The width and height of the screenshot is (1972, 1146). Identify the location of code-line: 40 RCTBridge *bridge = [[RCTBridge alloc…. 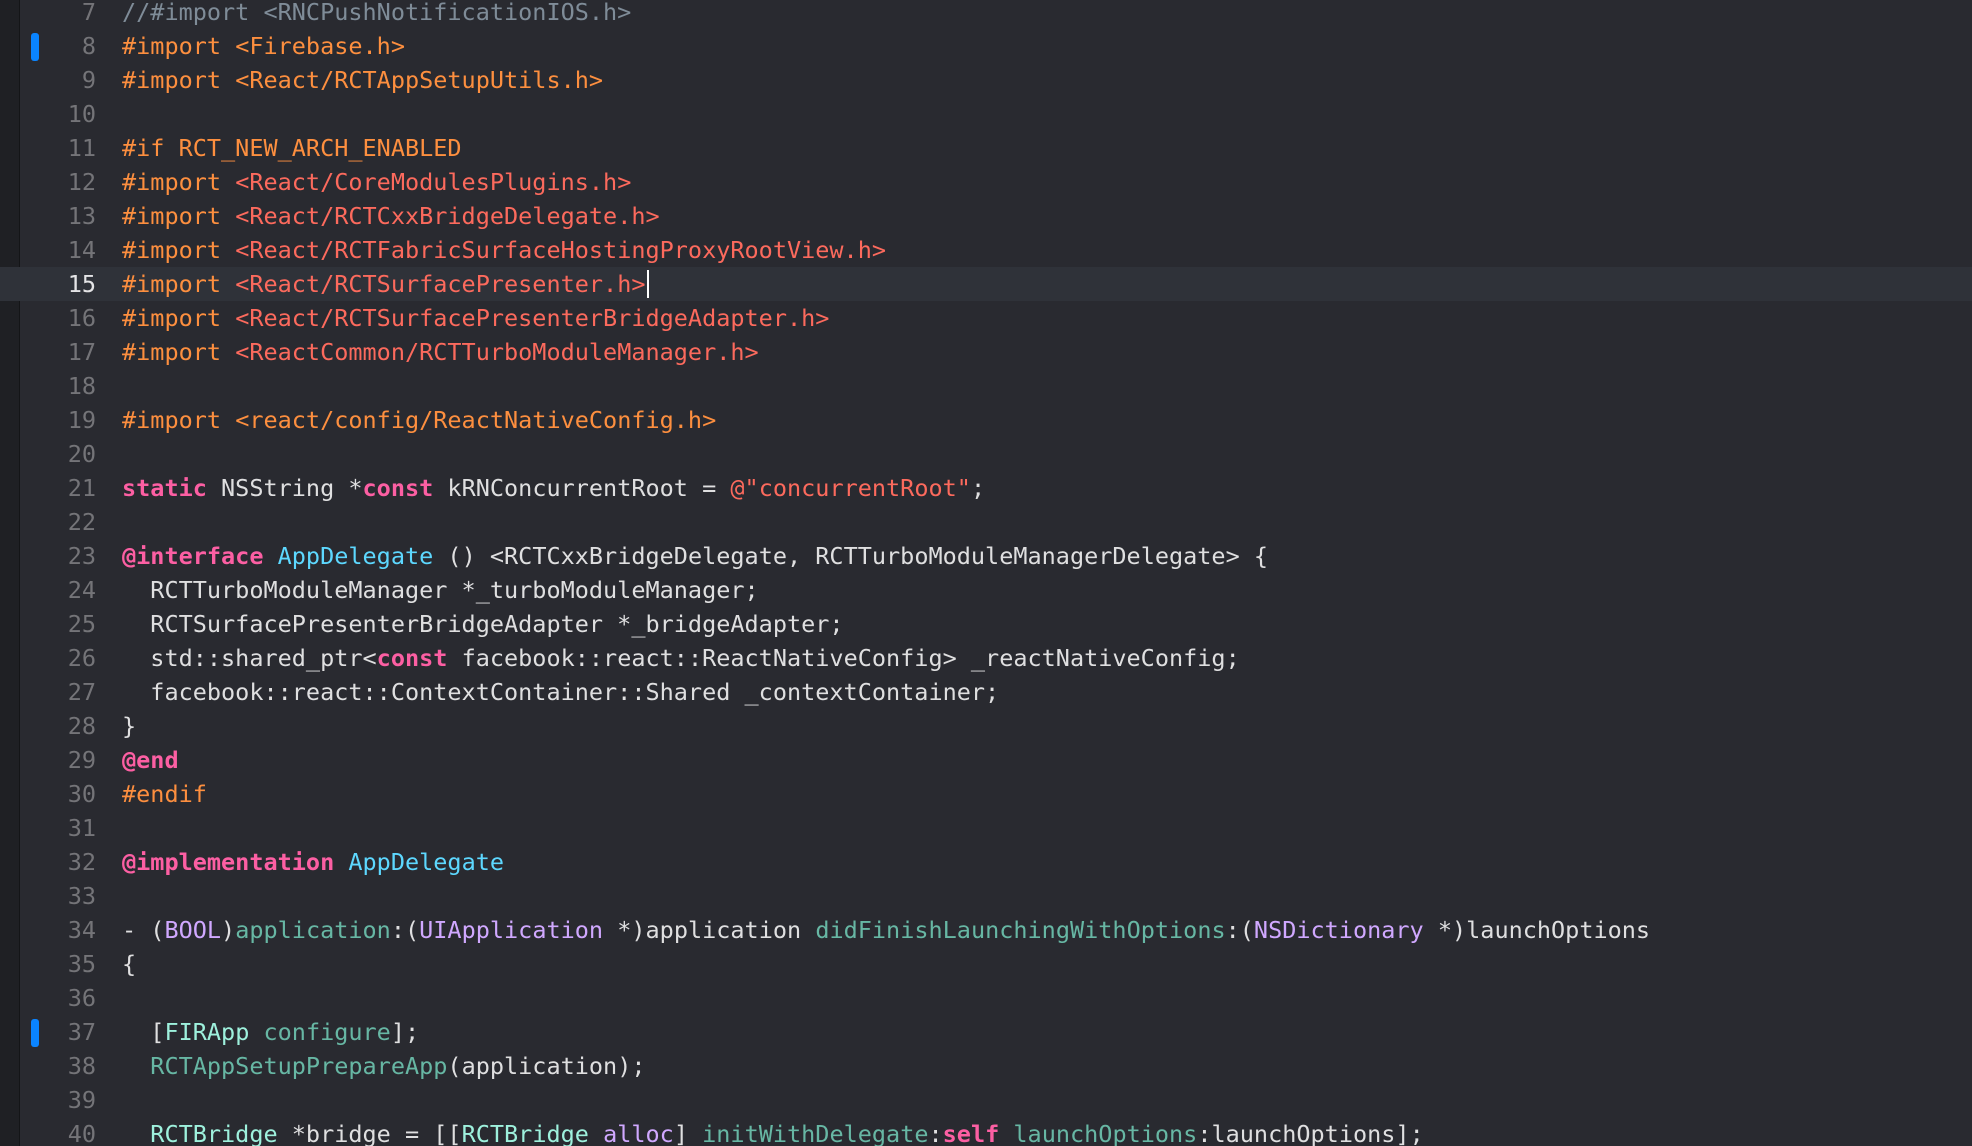
(986, 1131).